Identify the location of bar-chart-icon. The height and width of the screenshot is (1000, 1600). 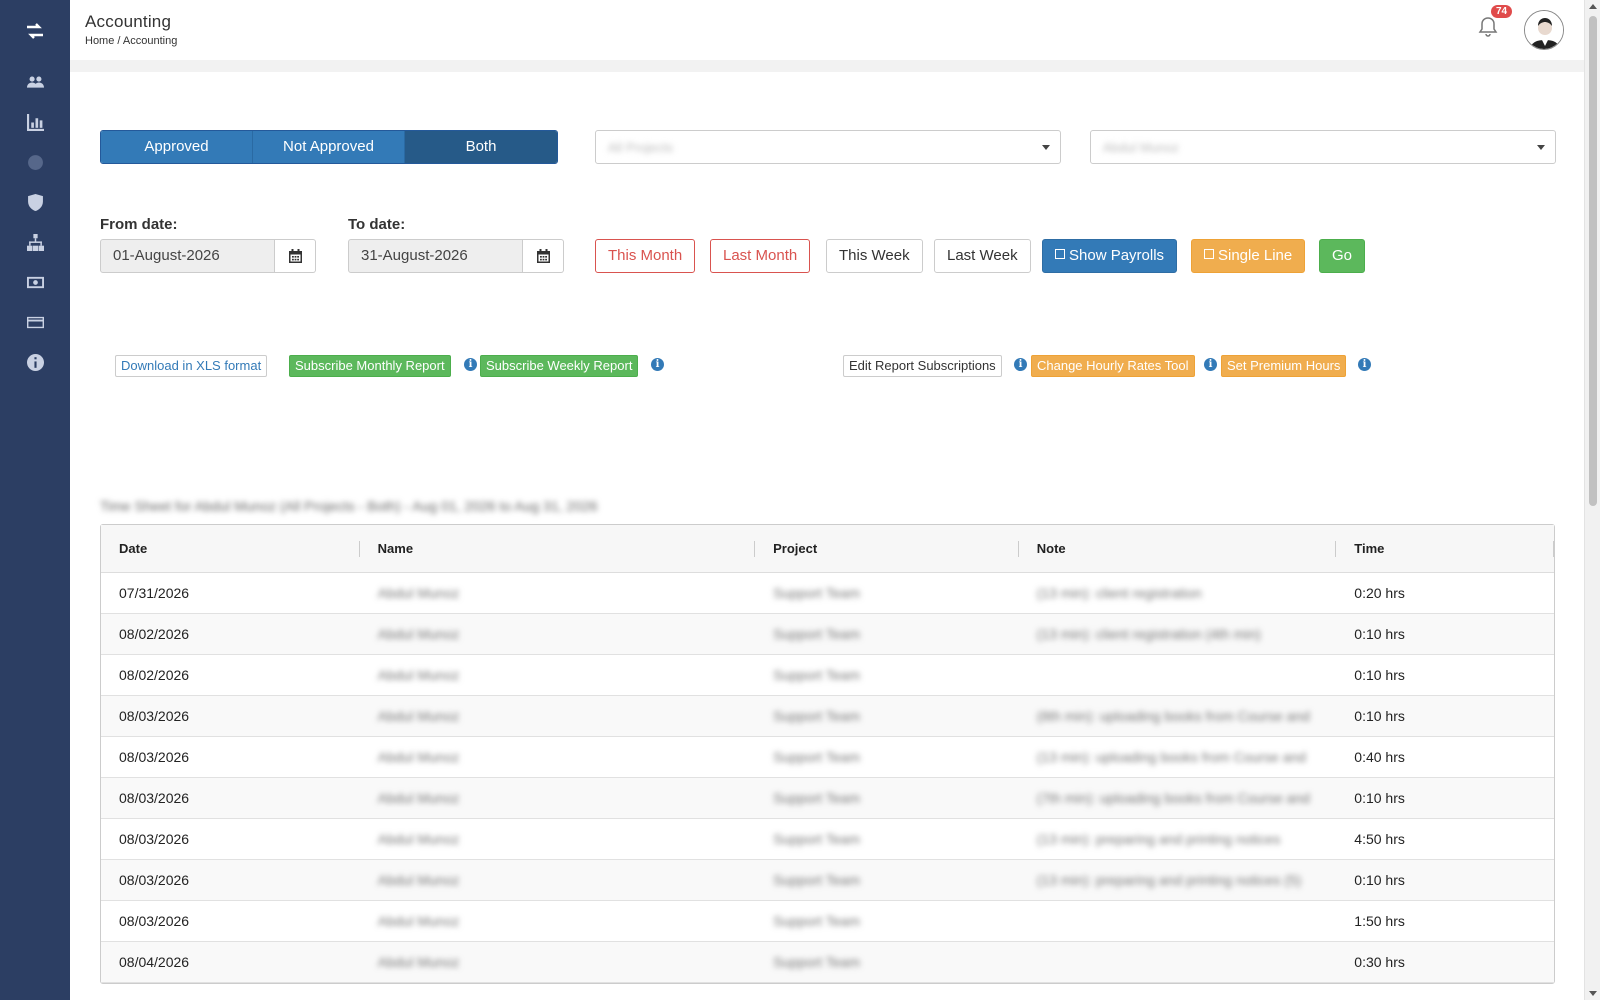
(35, 122).